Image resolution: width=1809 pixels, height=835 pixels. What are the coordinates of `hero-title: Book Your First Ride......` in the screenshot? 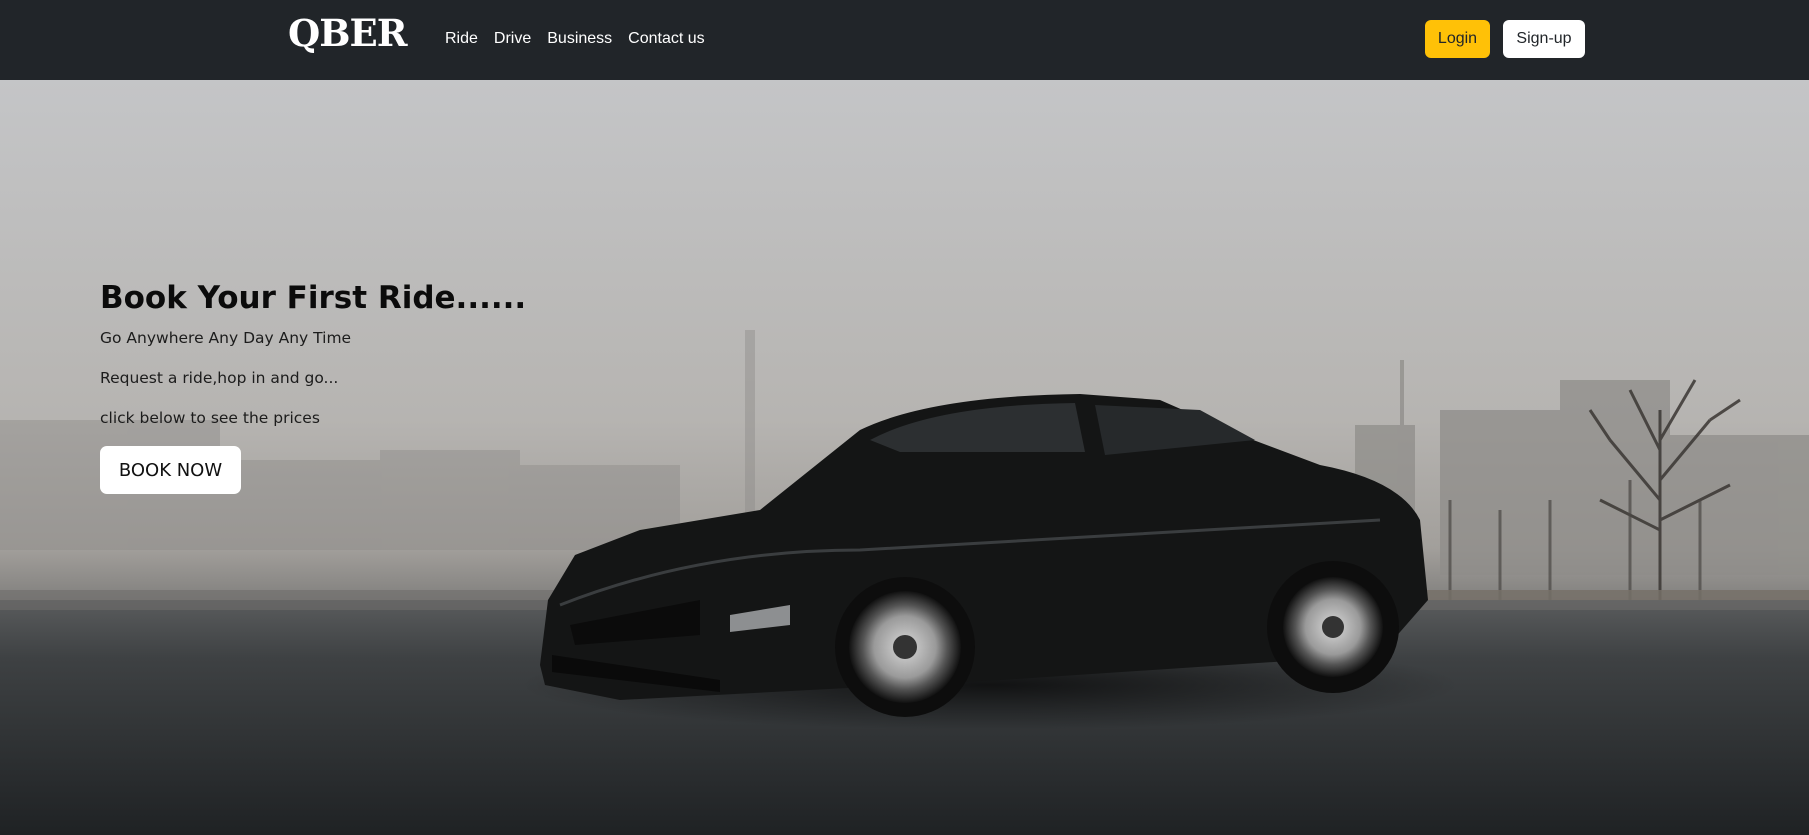 It's located at (313, 298).